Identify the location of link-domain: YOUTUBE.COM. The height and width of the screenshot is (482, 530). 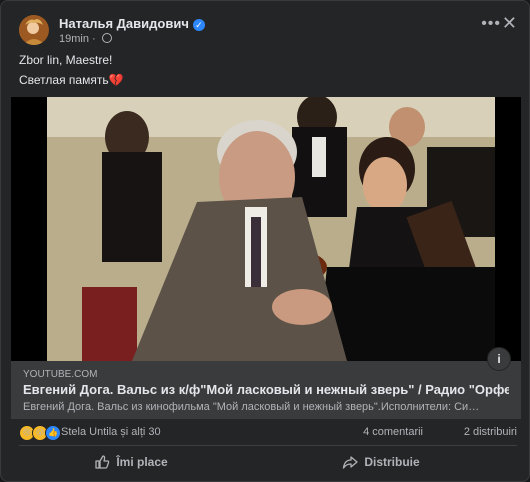
(60, 374).